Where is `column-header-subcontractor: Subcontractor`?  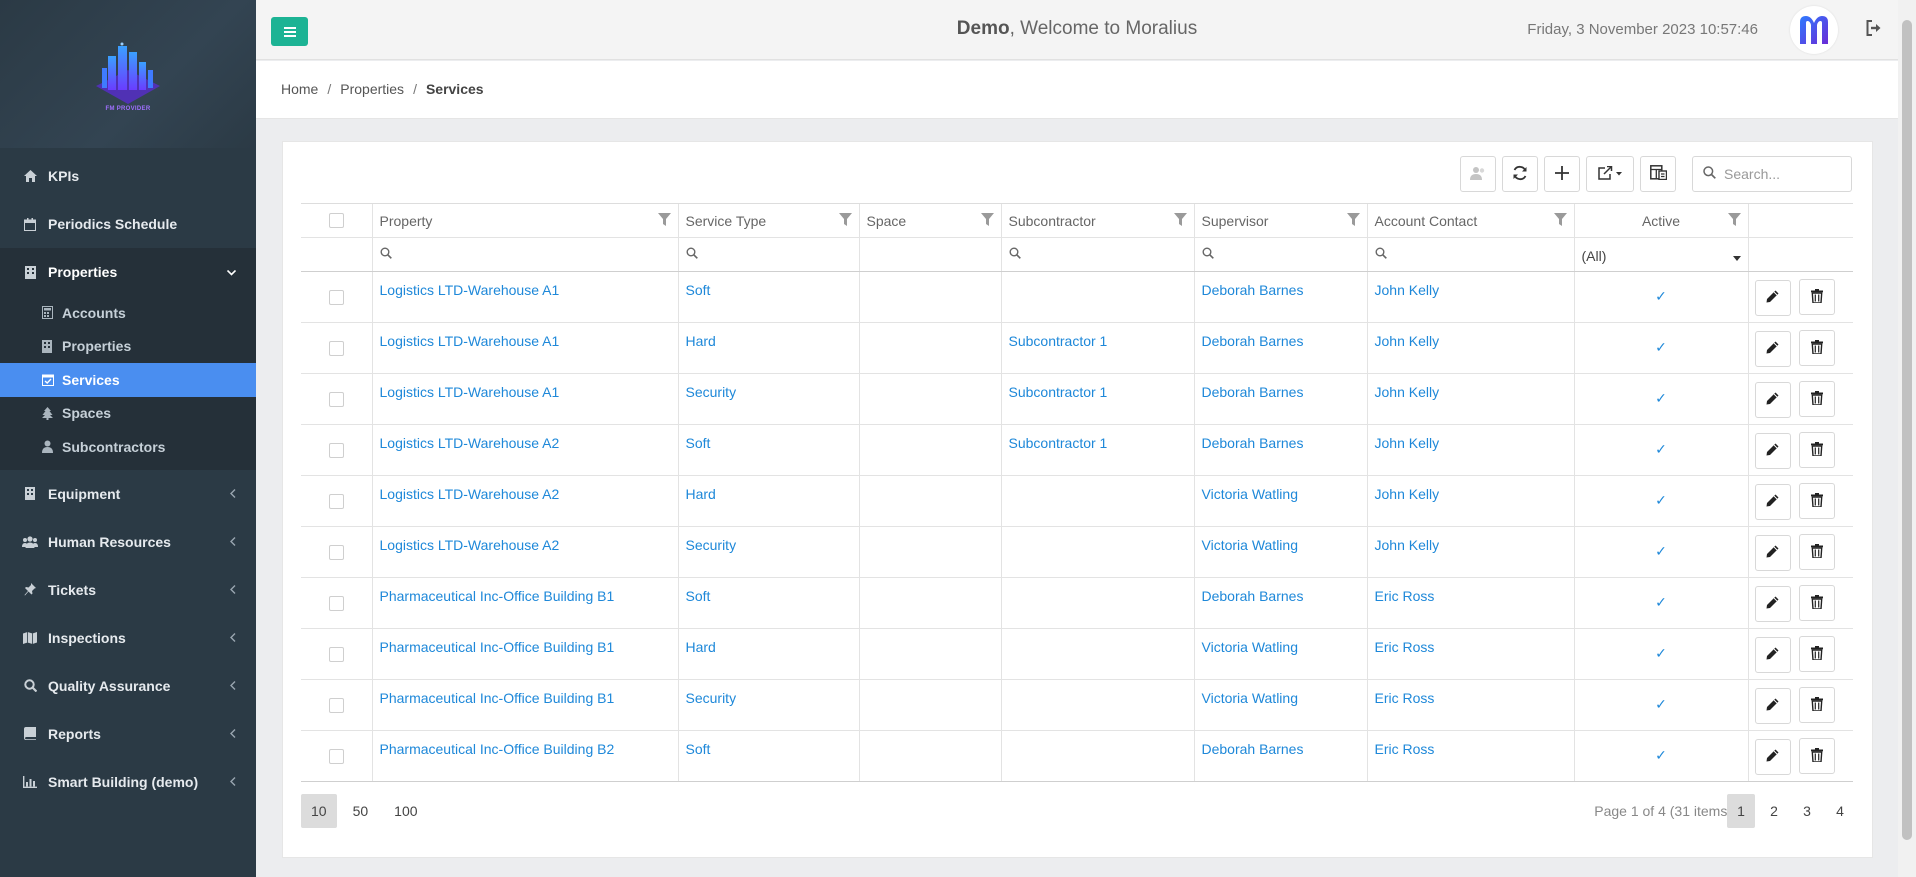
column-header-subcontractor: Subcontractor is located at coordinates (1097, 220).